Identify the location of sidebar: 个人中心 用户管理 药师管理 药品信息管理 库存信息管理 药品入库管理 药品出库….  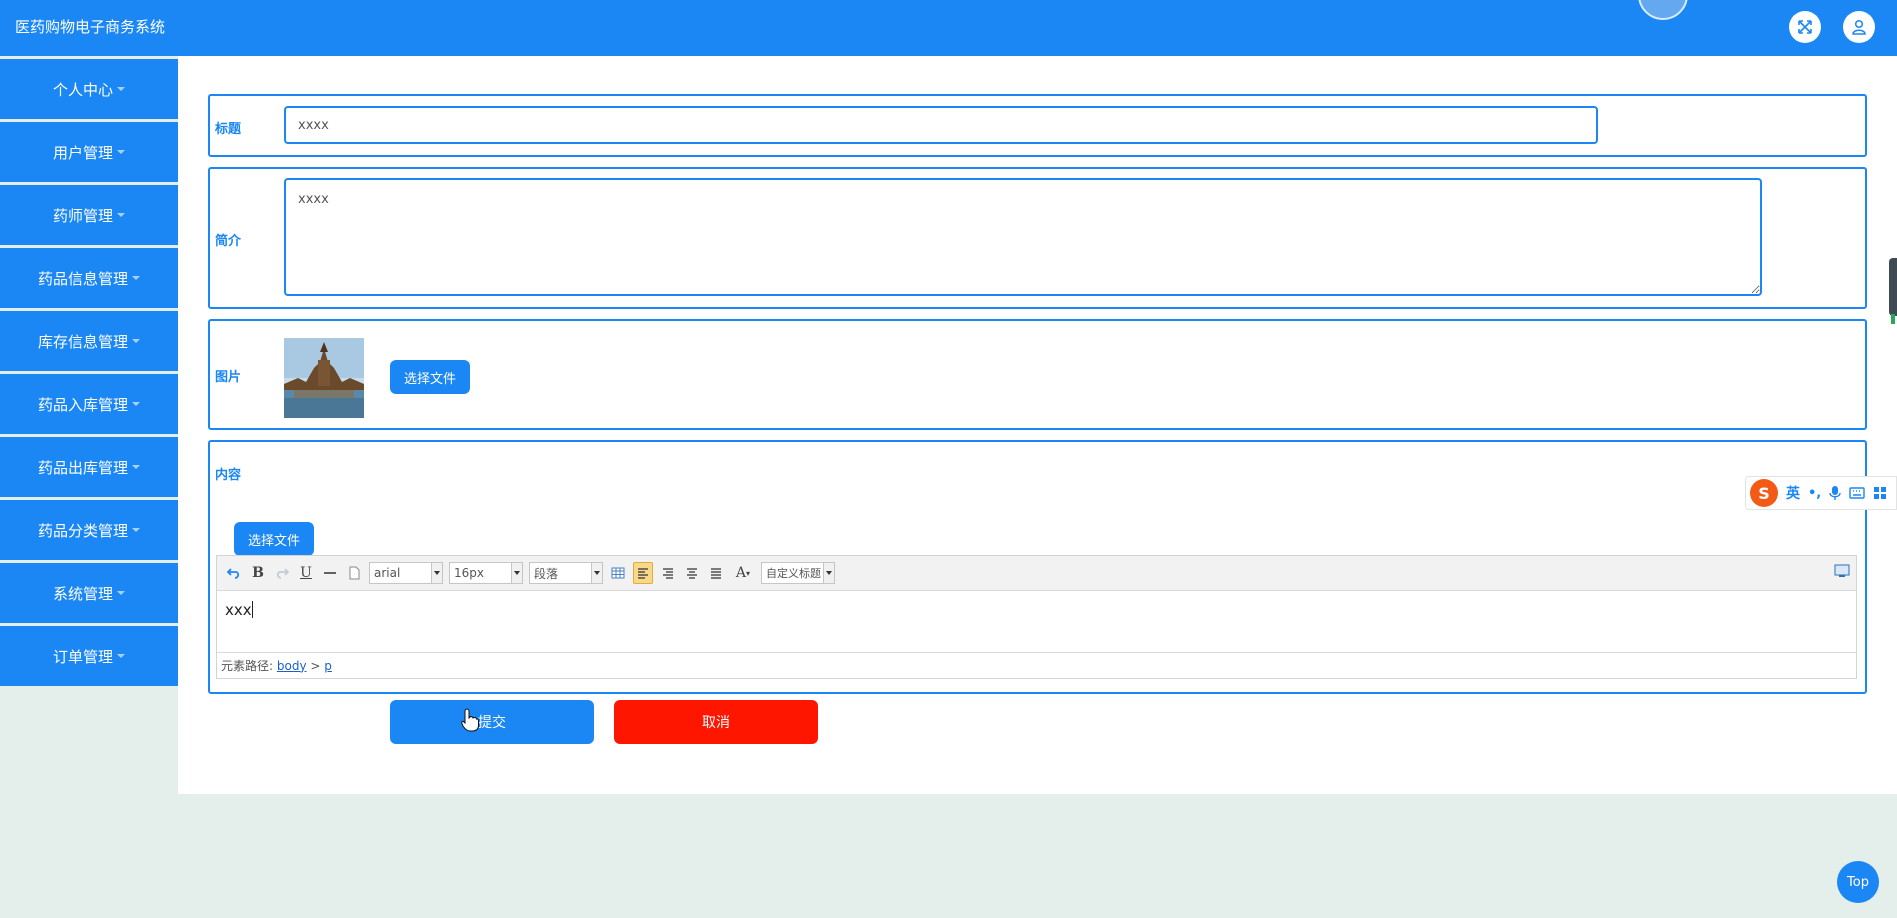
(89, 371).